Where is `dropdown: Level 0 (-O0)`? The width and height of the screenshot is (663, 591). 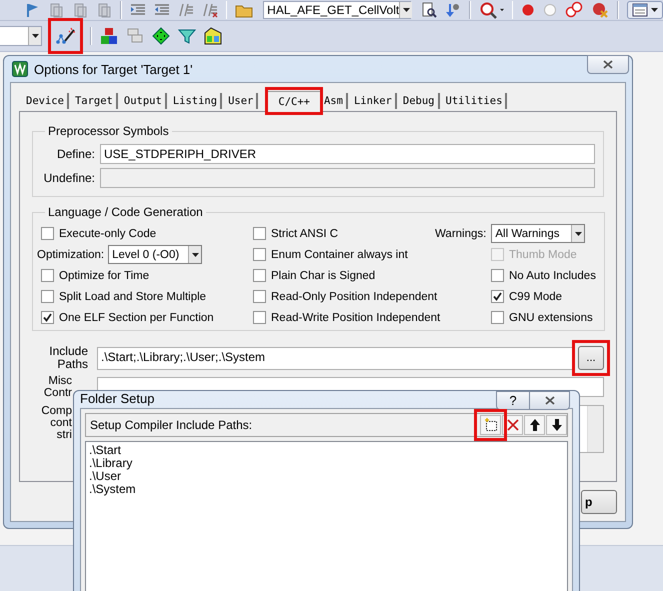
dropdown: Level 0 (-O0) is located at coordinates (155, 254).